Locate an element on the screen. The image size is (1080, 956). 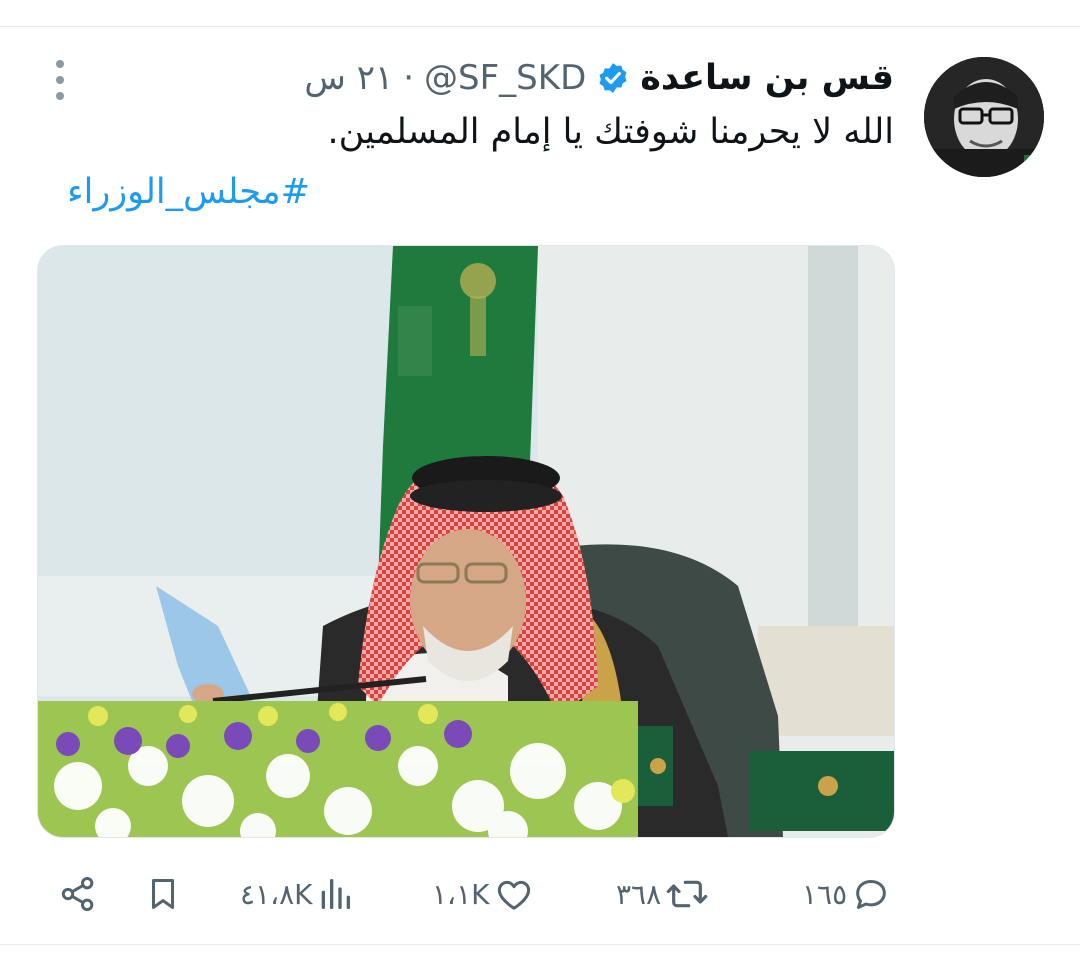
reply-button: ١٦٥ is located at coordinates (846, 894).